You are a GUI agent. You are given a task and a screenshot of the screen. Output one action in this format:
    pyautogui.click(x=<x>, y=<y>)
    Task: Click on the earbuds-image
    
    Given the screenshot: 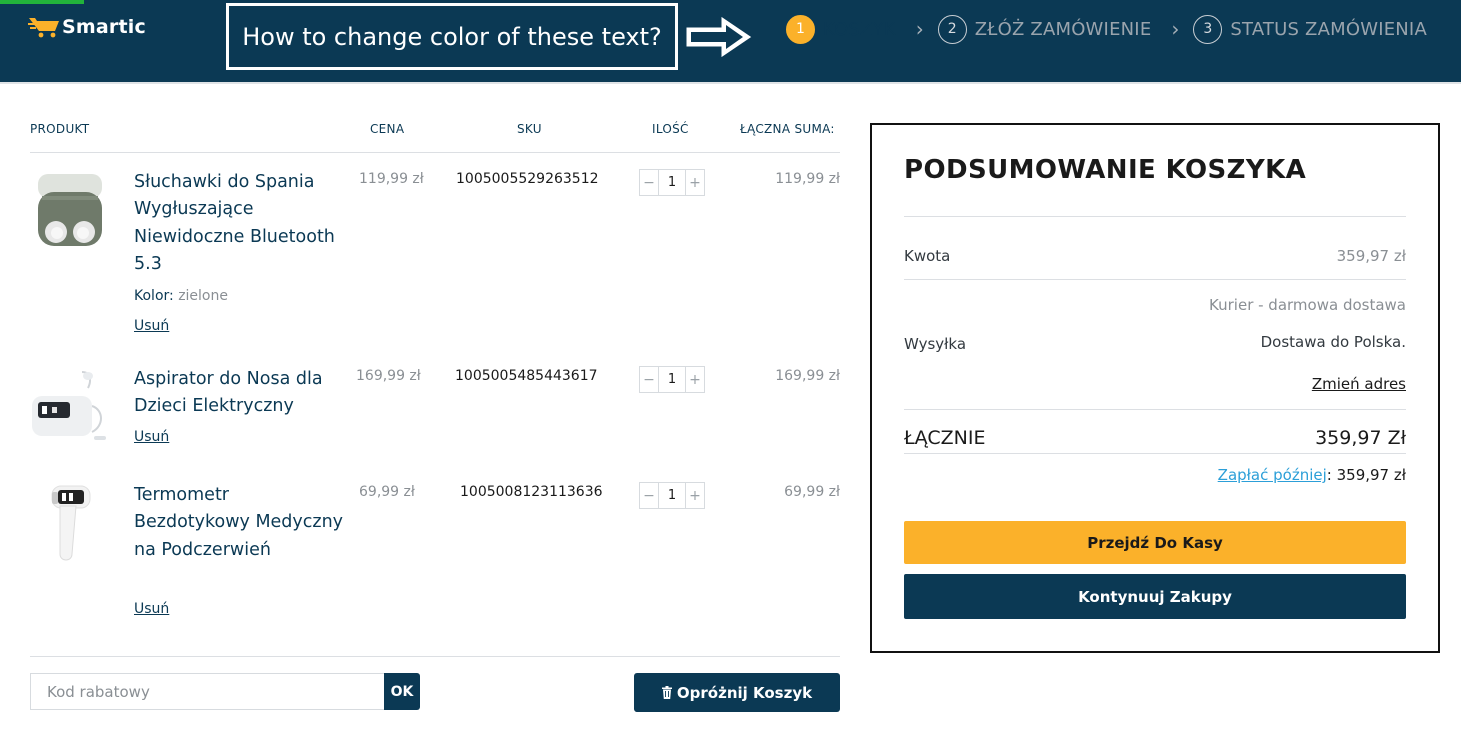 What is the action you would take?
    pyautogui.click(x=70, y=210)
    